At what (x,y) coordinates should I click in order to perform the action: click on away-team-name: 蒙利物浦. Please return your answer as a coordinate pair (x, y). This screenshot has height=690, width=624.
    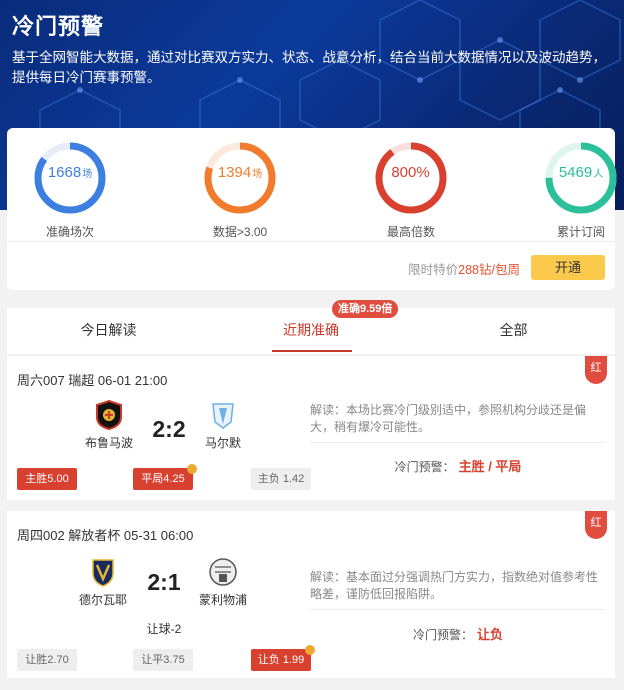
    Looking at the image, I should click on (222, 600).